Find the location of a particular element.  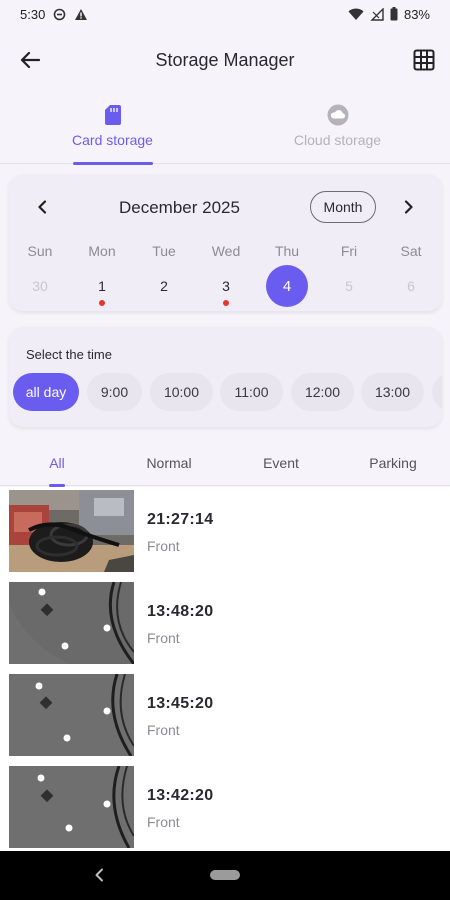

weekday-label: Fri is located at coordinates (349, 251).